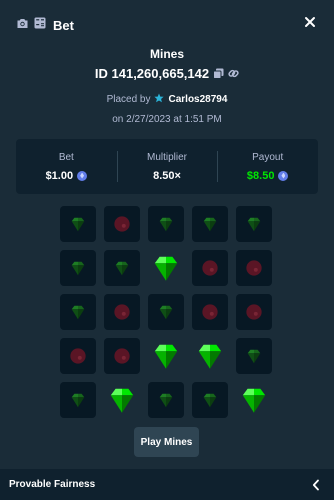  I want to click on bet-id-row: ID 141,260,665,142, so click(167, 73).